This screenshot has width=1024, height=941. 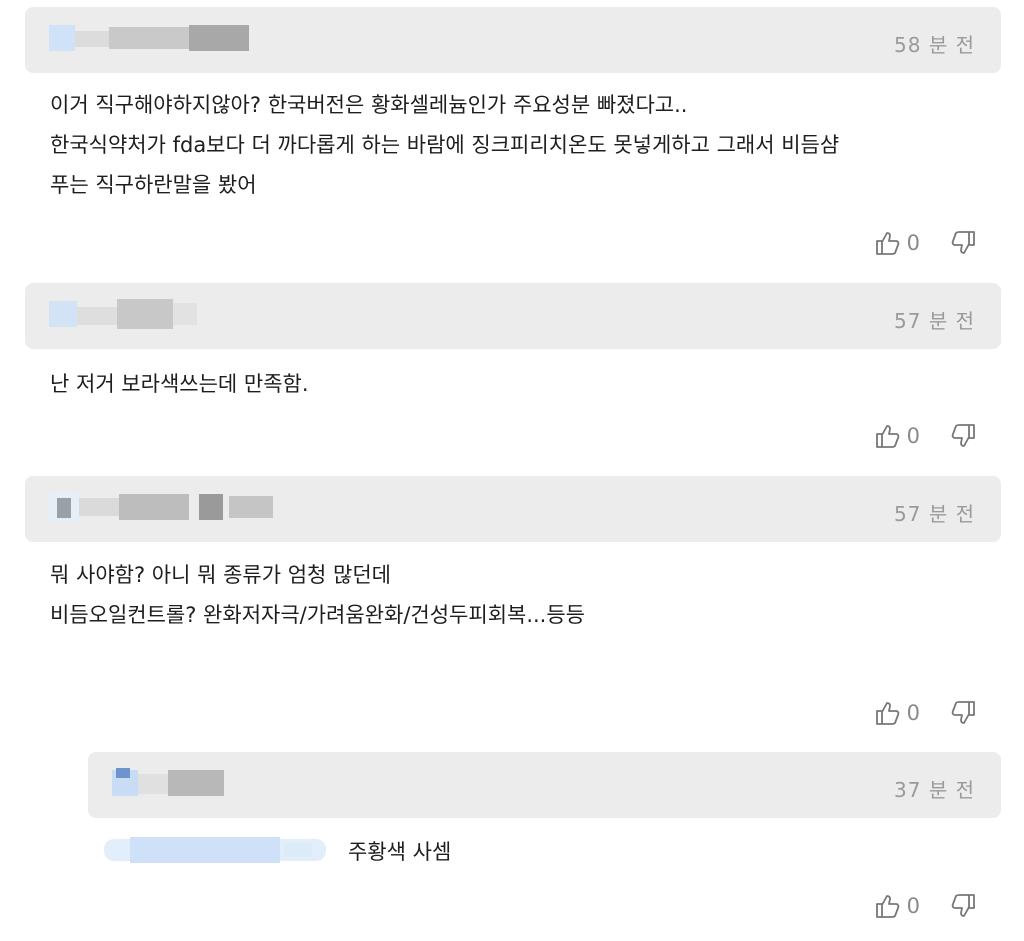 I want to click on comment-body: 난 저거 보라색쓰는데 만족함., so click(x=179, y=384).